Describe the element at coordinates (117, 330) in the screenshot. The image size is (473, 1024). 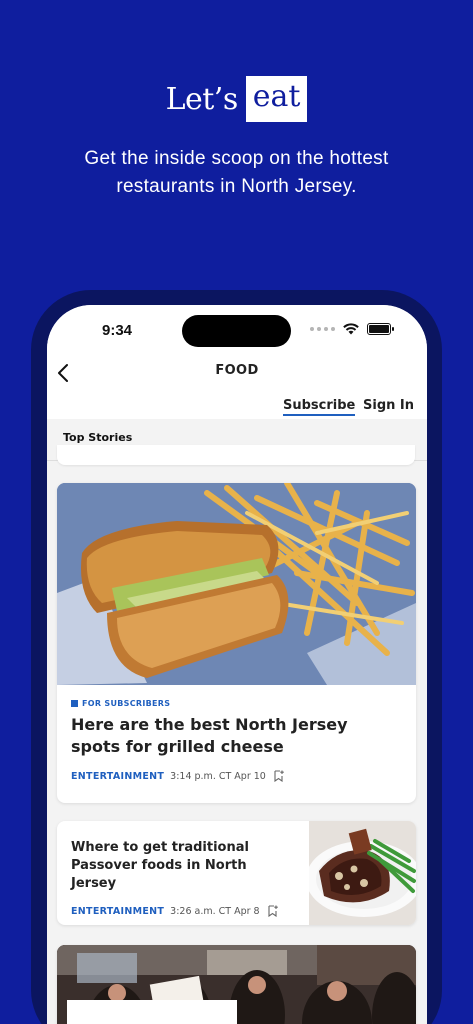
I see `status-time: 9:34` at that location.